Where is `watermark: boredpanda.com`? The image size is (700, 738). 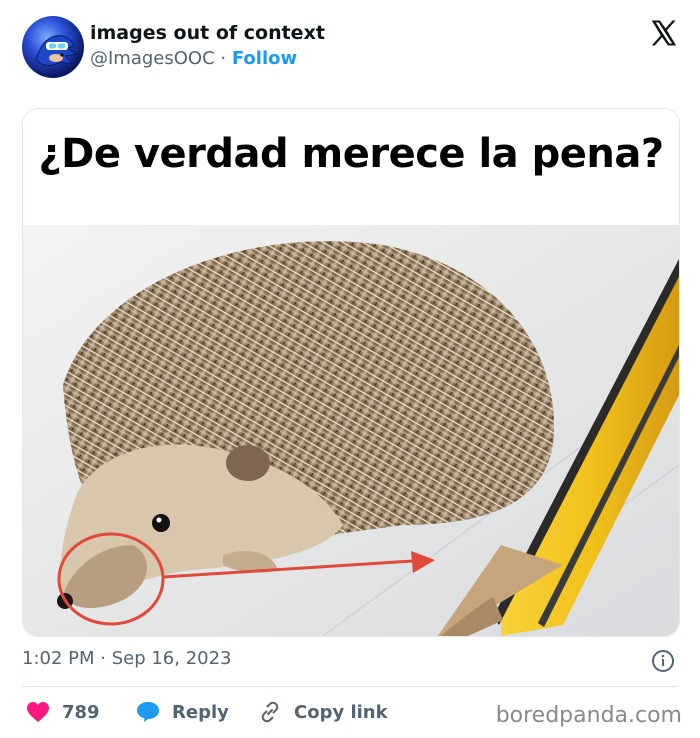 watermark: boredpanda.com is located at coordinates (588, 715).